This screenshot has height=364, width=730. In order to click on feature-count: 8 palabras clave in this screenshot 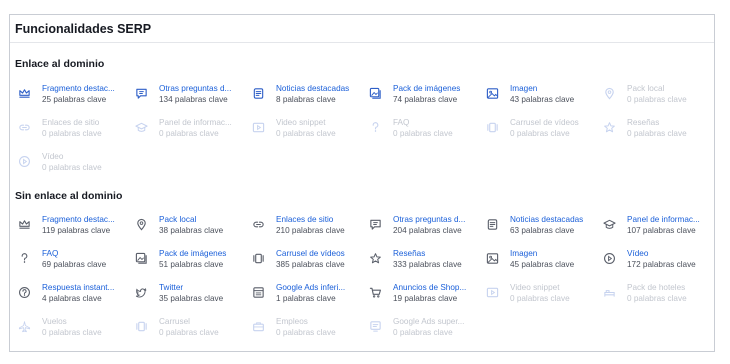, I will do `click(306, 99)`.